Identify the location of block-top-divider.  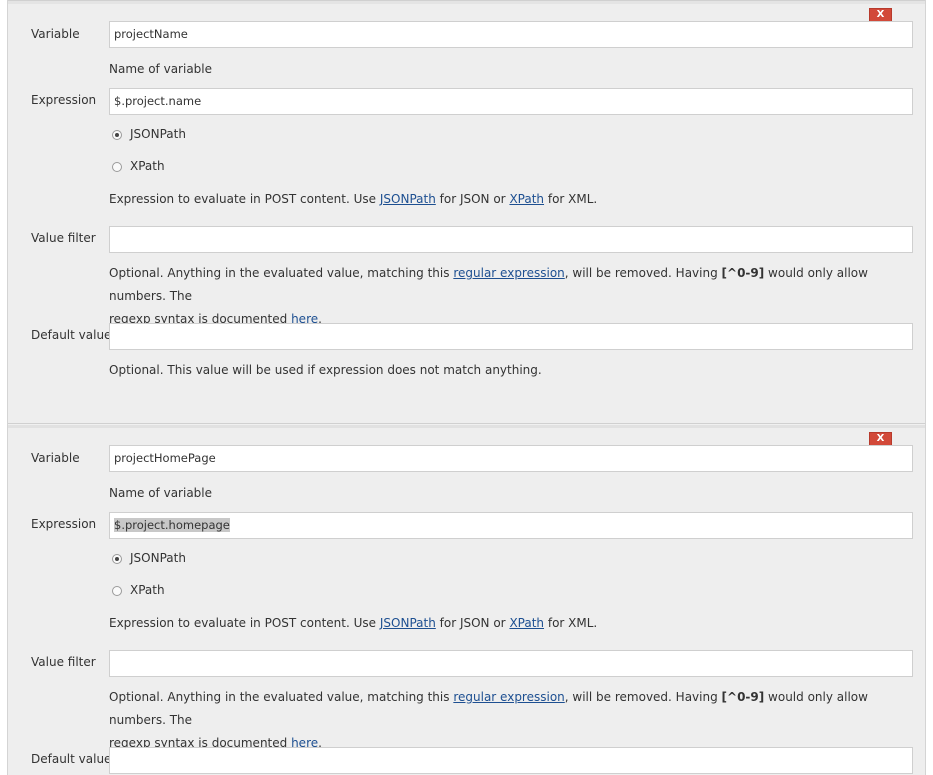
(466, 2).